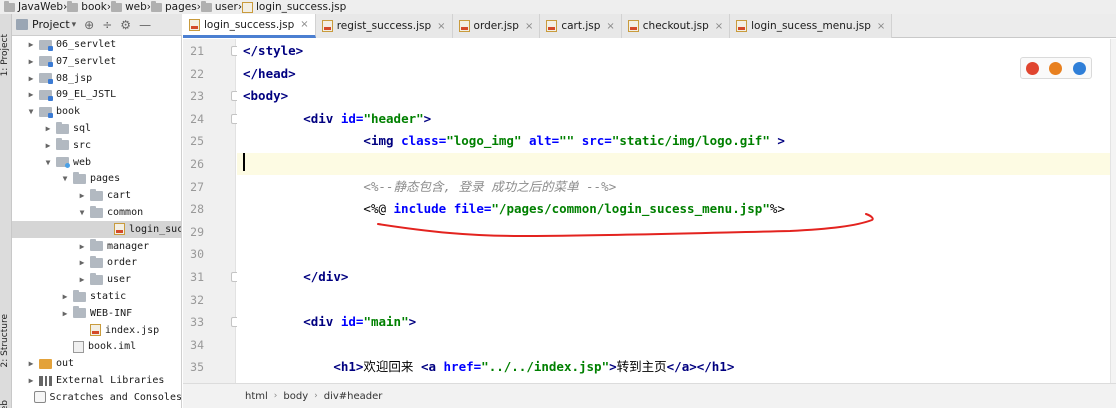  I want to click on tree-item: login_sucess_menu.jsp, so click(96, 229).